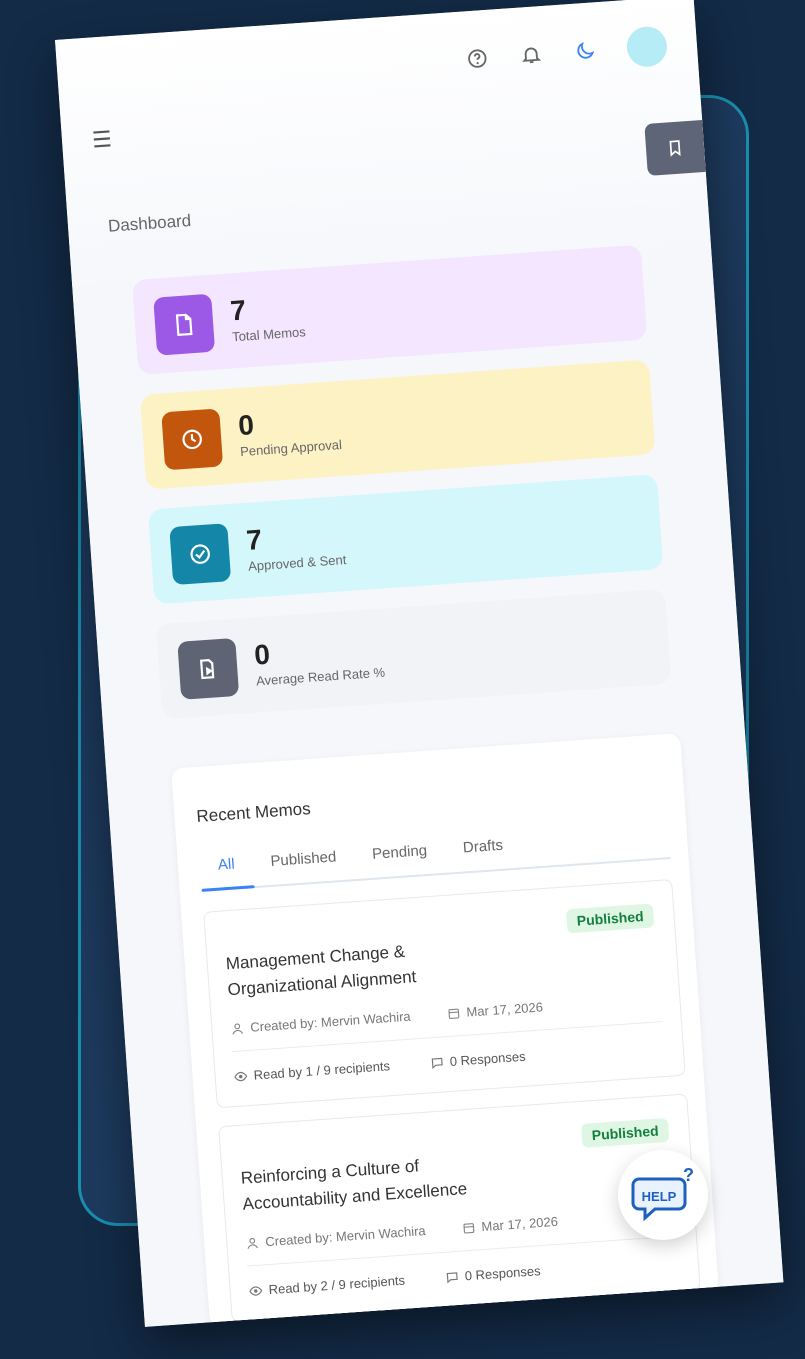  I want to click on stat-card-read-rate: 0 Average Read Rate %, so click(414, 654).